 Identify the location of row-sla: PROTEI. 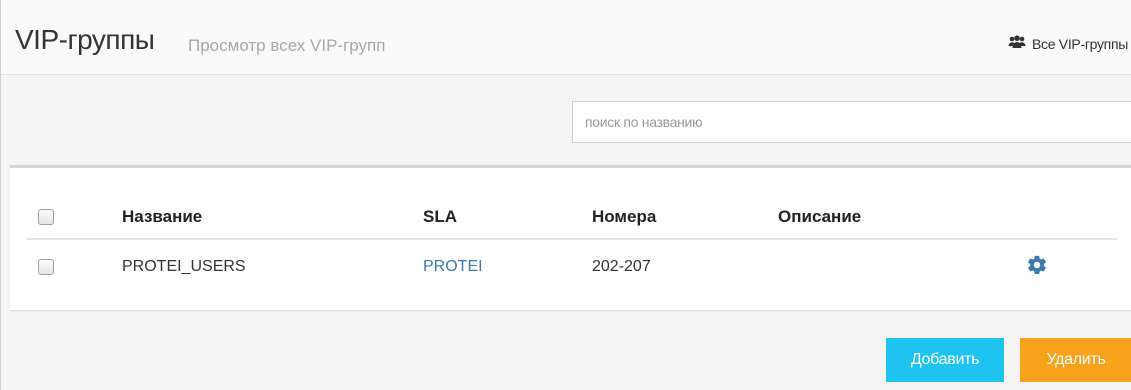
(453, 267).